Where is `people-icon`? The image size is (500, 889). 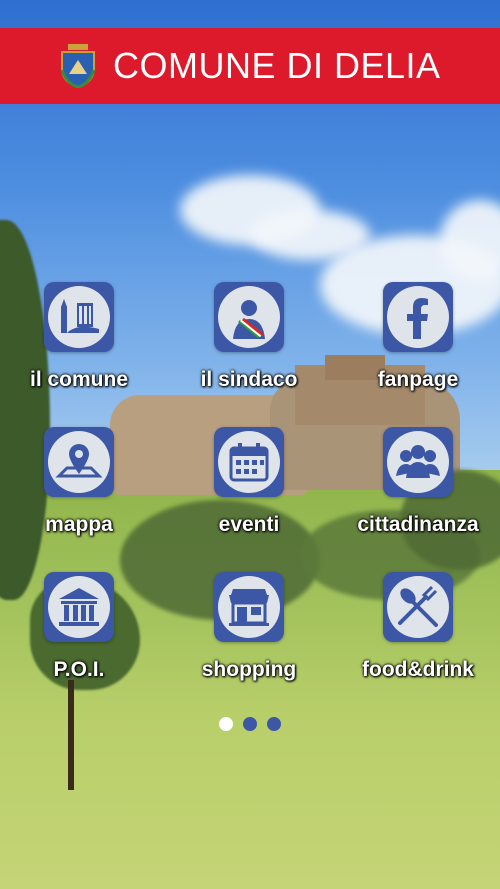
people-icon is located at coordinates (418, 461).